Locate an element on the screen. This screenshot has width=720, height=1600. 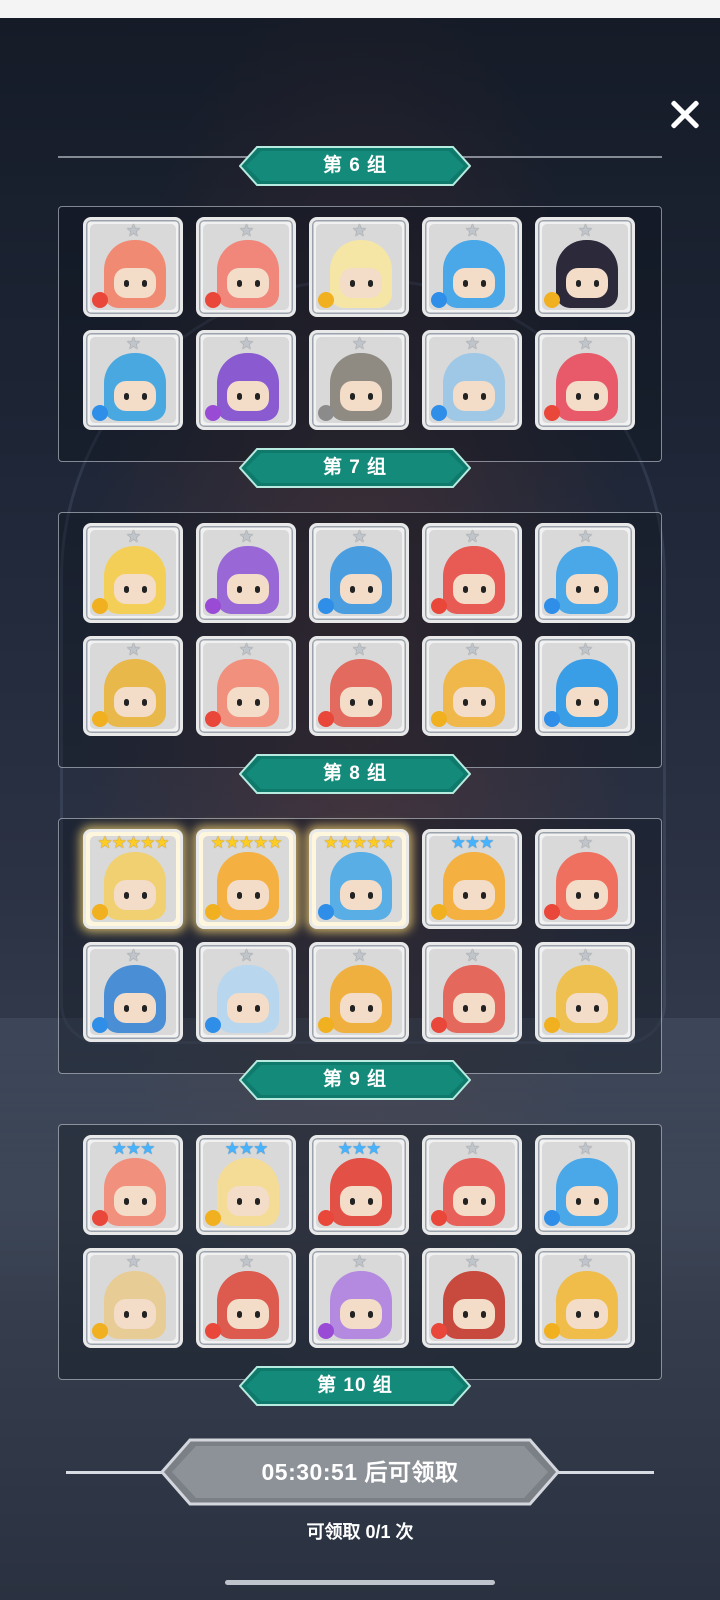
group-label-text: 第 6 组 is located at coordinates (355, 165).